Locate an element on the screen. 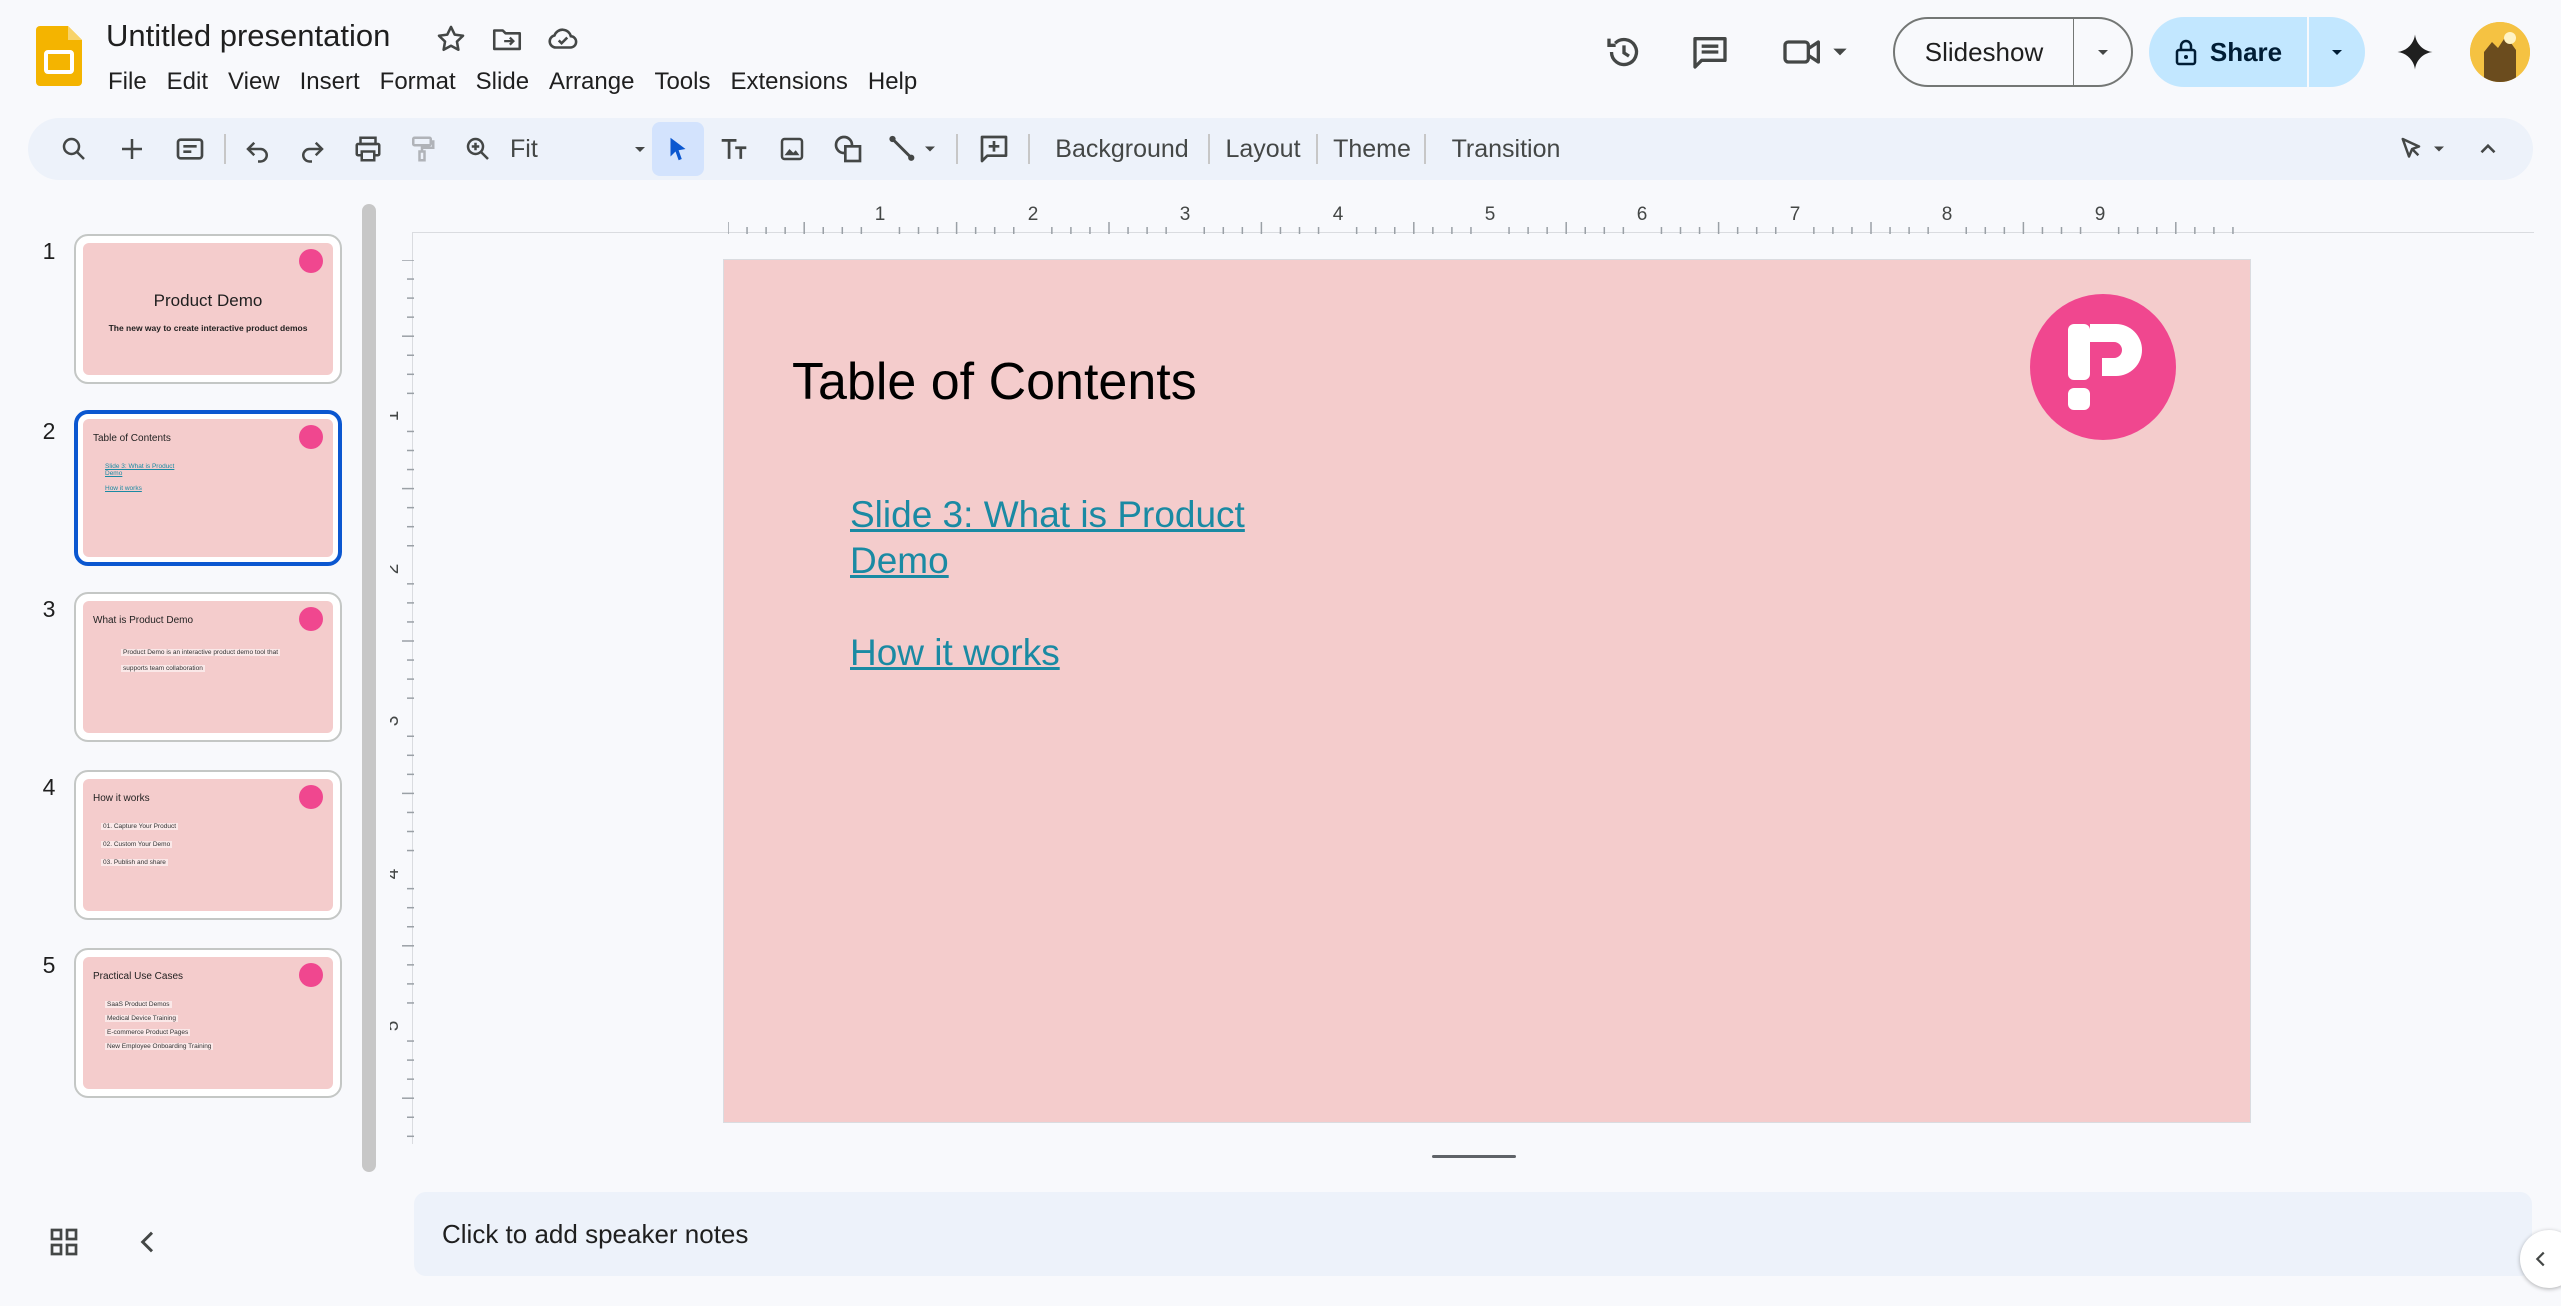 The width and height of the screenshot is (2561, 1306). menu-edit: Edit is located at coordinates (187, 82).